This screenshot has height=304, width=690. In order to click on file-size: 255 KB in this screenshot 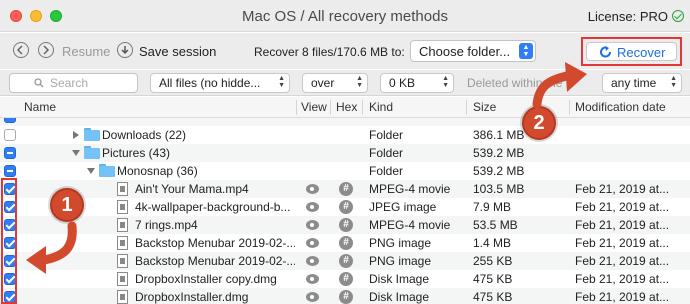, I will do `click(493, 261)`.